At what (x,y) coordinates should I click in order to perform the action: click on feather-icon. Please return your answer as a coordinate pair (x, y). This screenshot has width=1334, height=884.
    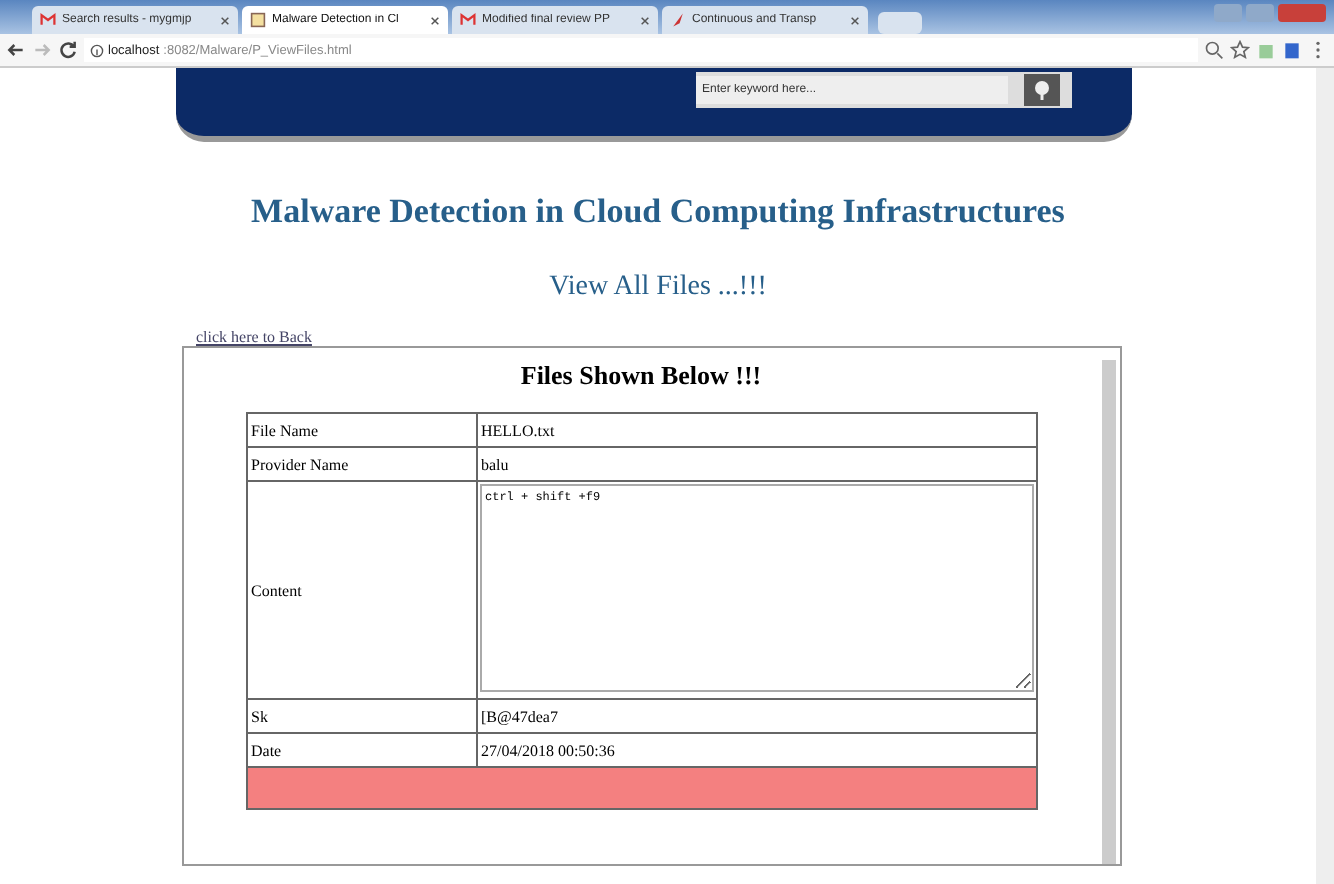
    Looking at the image, I should click on (678, 20).